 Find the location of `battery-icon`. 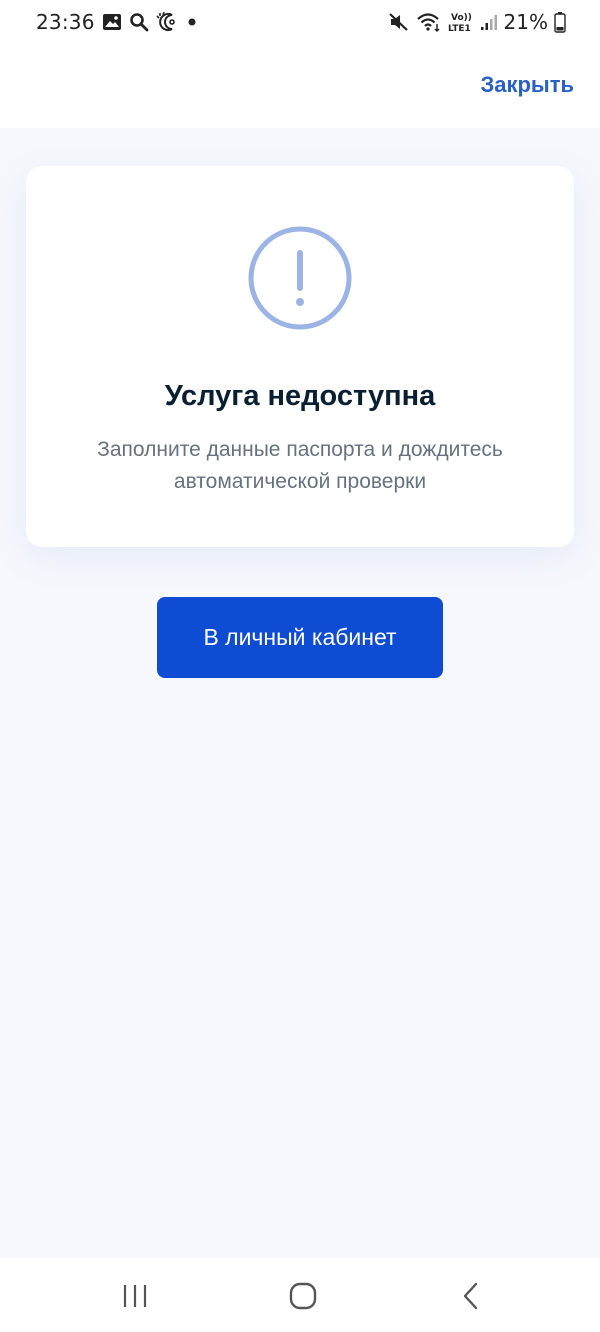

battery-icon is located at coordinates (560, 22).